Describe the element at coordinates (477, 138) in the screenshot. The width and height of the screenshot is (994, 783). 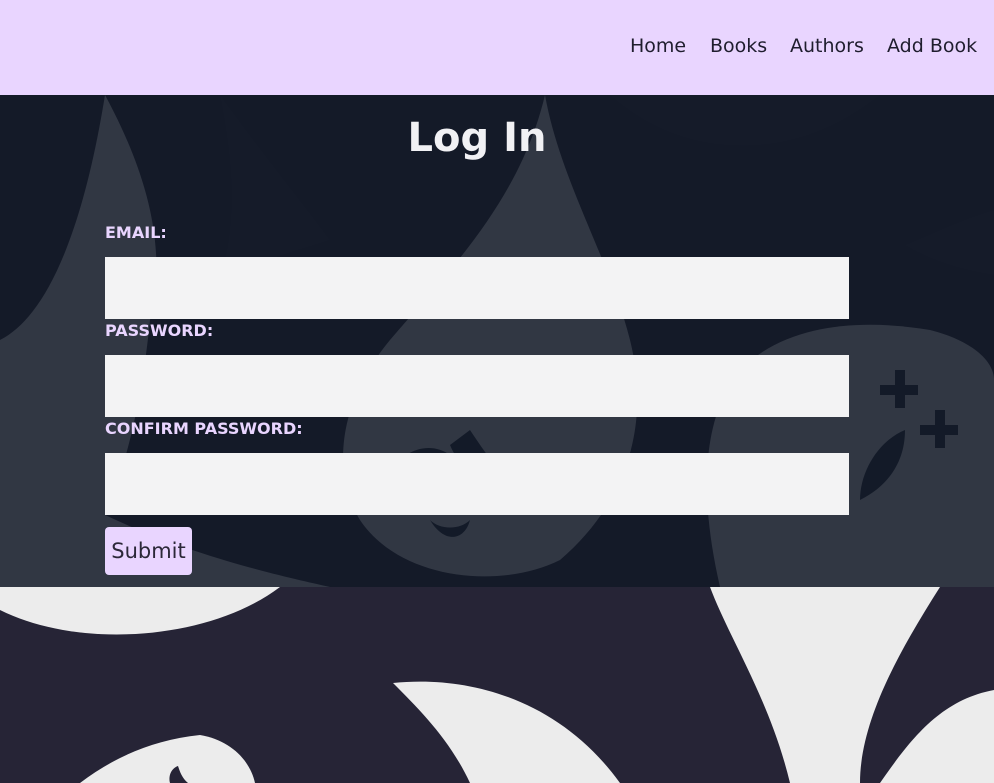
I see `page-title: Log In` at that location.